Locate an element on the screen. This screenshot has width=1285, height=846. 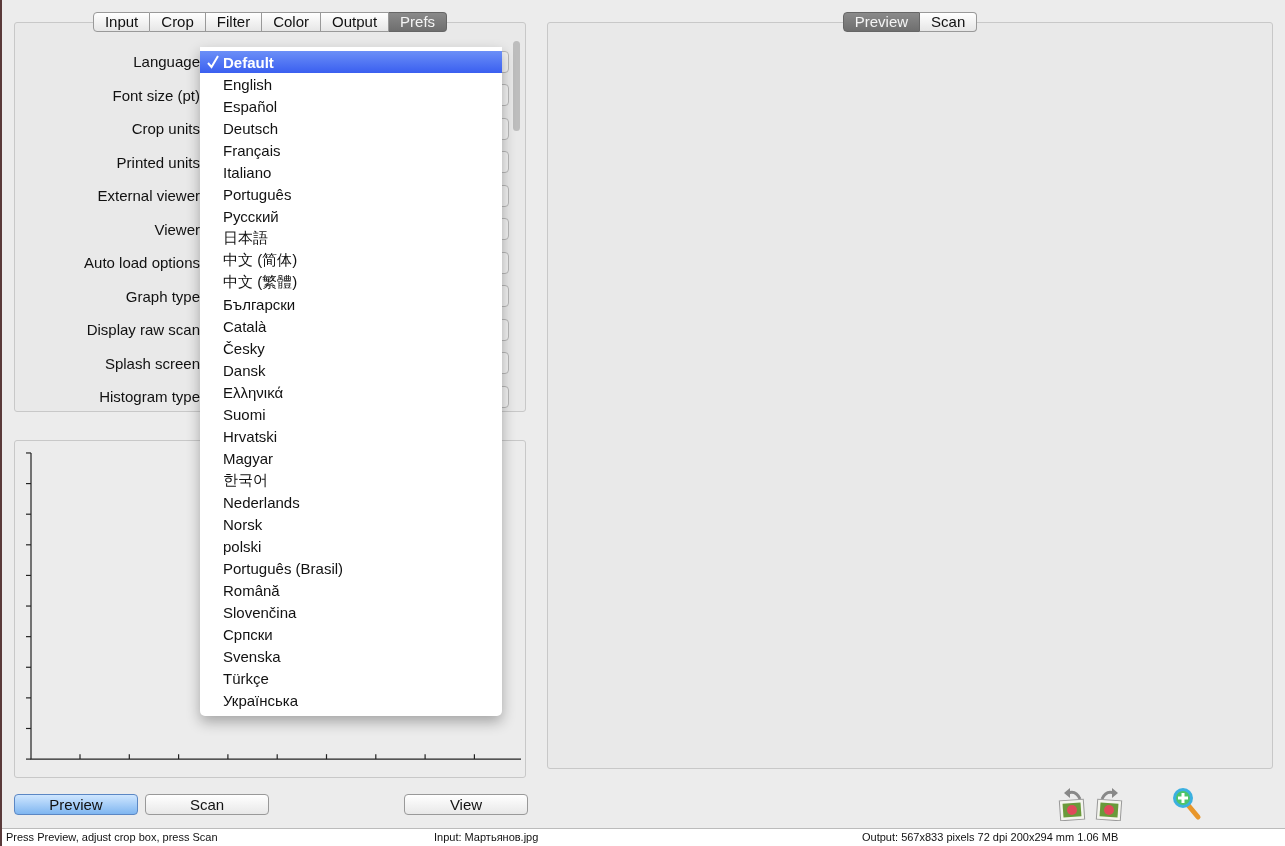
zoom-in-icon is located at coordinates (1187, 804).